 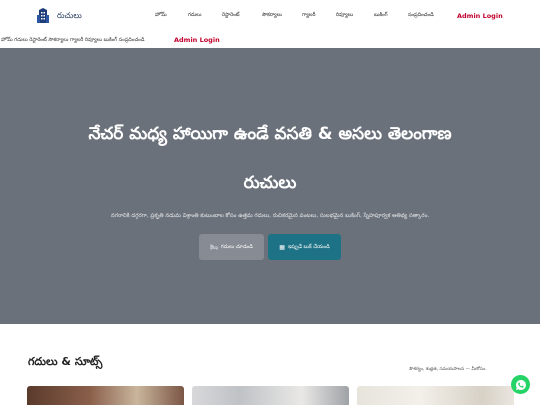 What do you see at coordinates (270, 183) in the screenshot?
I see `hero-title-line2: రుచులు` at bounding box center [270, 183].